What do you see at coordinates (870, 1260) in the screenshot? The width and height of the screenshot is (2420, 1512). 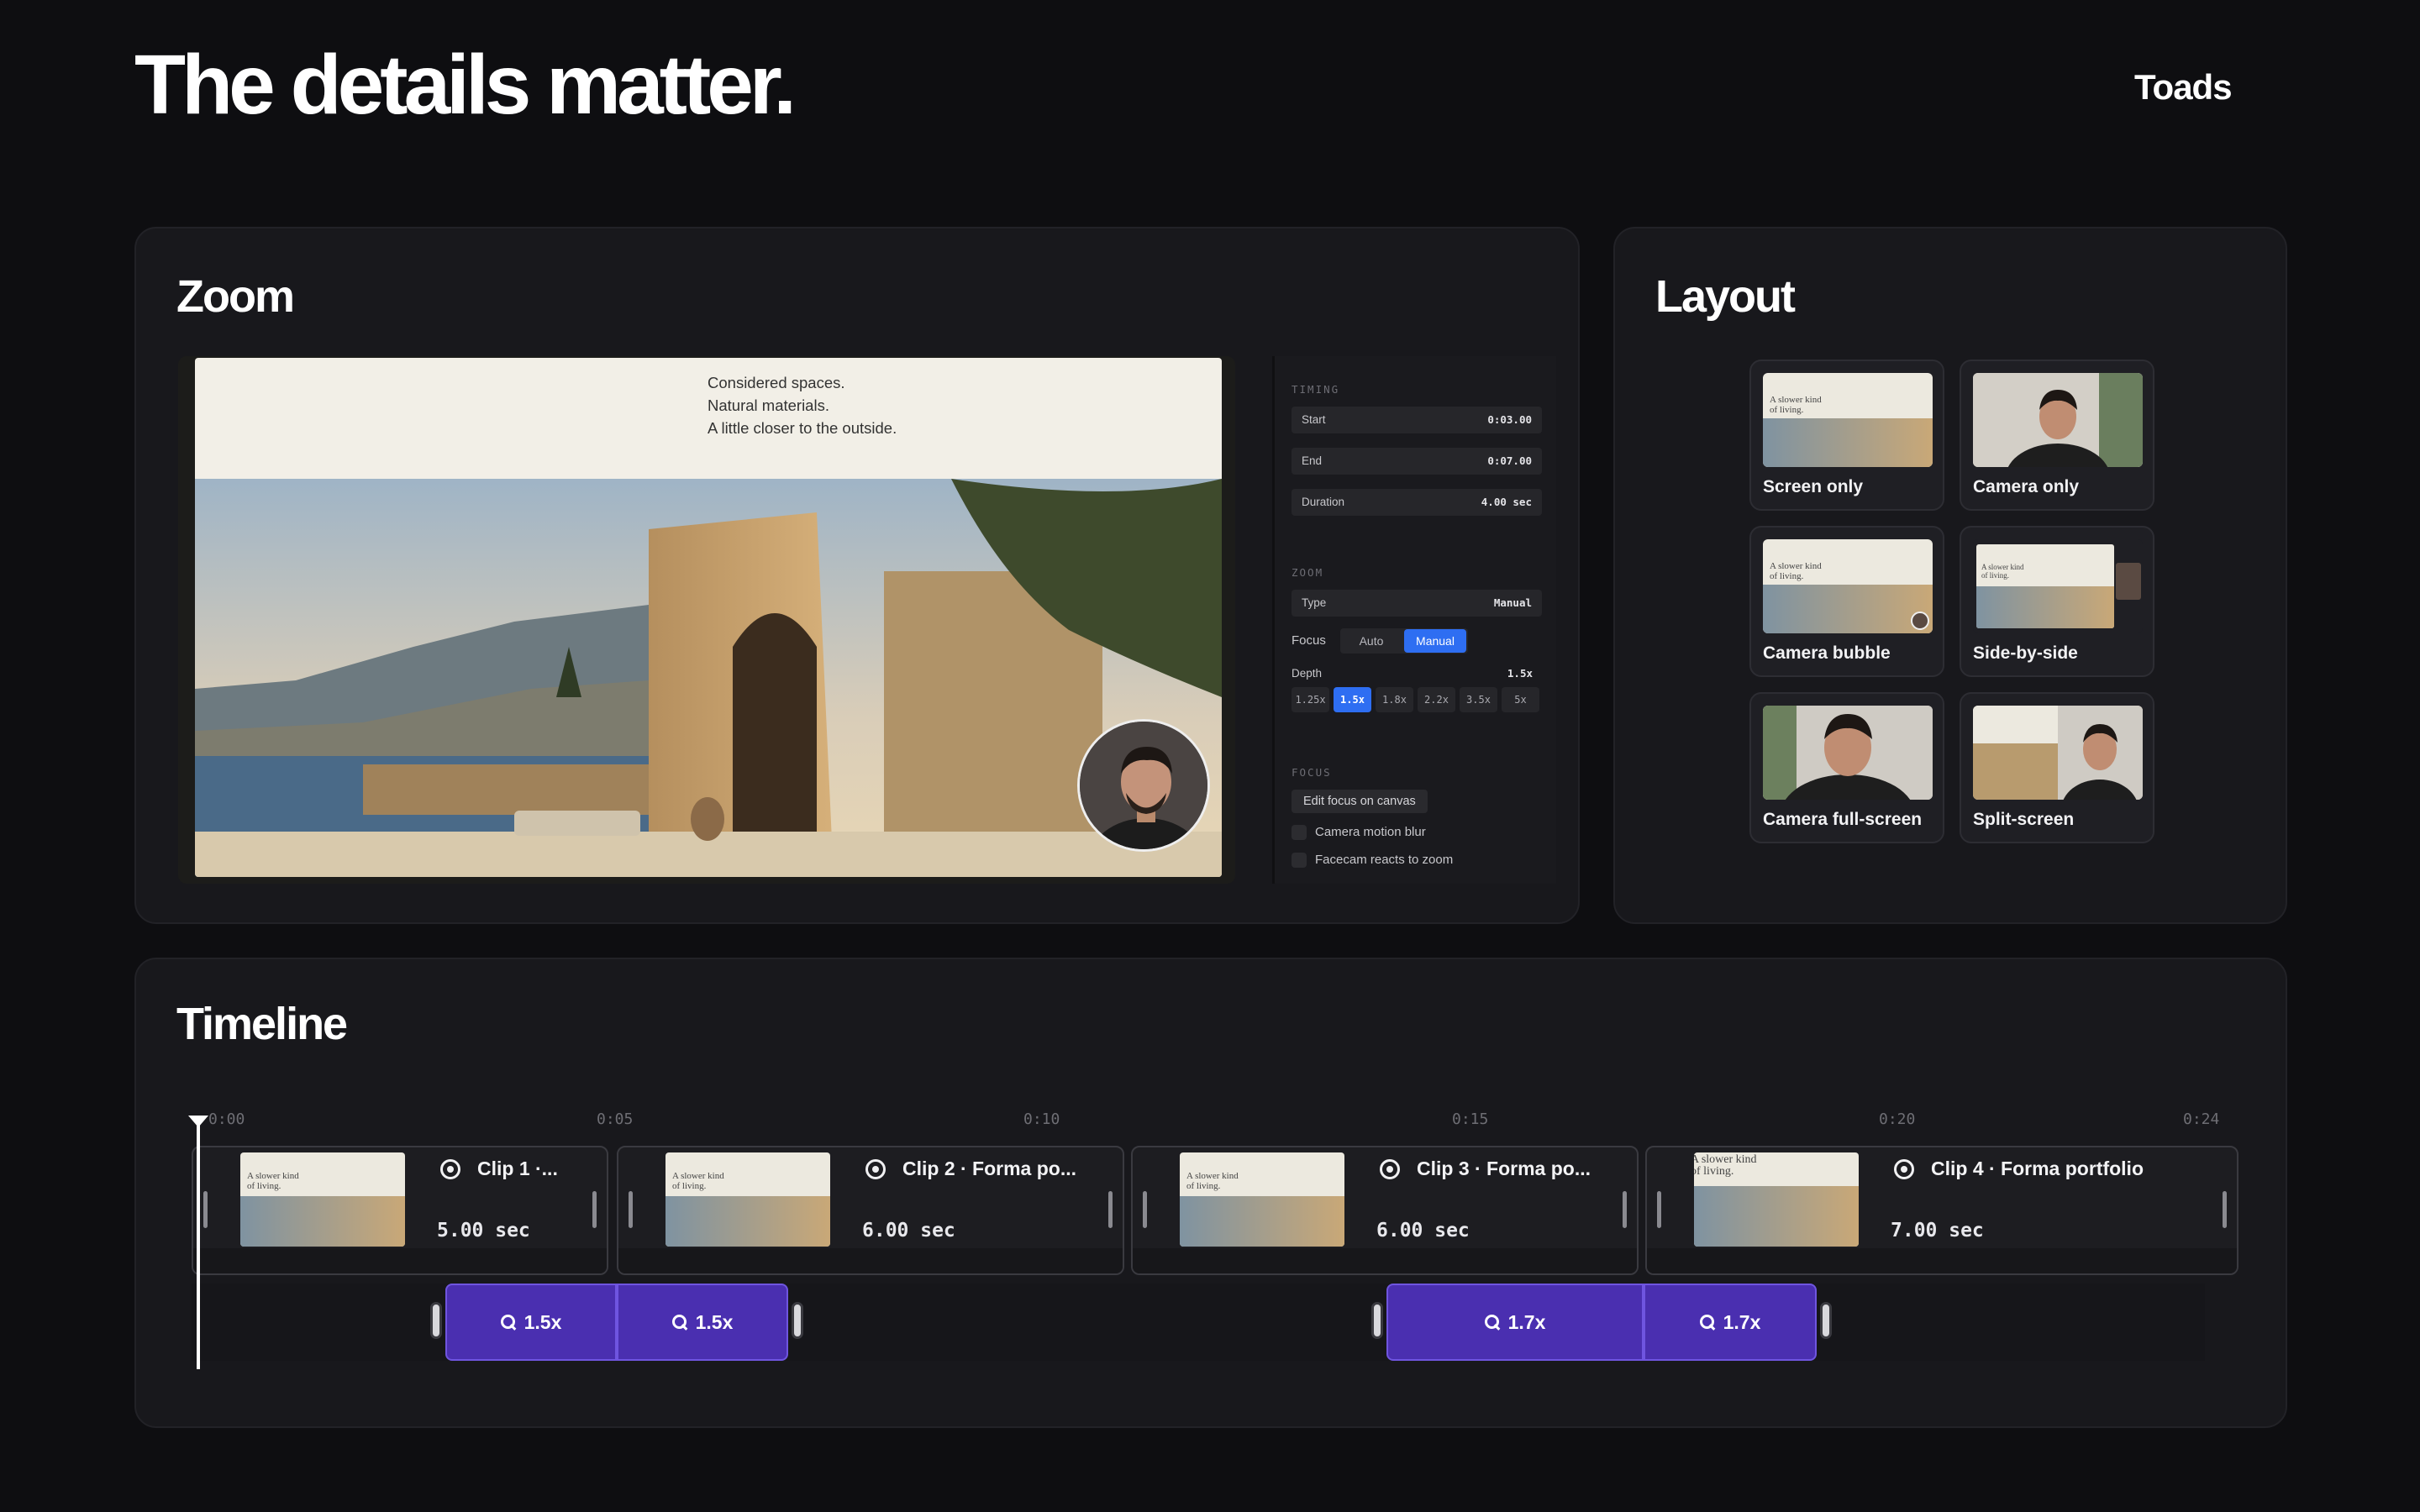 I see `clip-strip` at bounding box center [870, 1260].